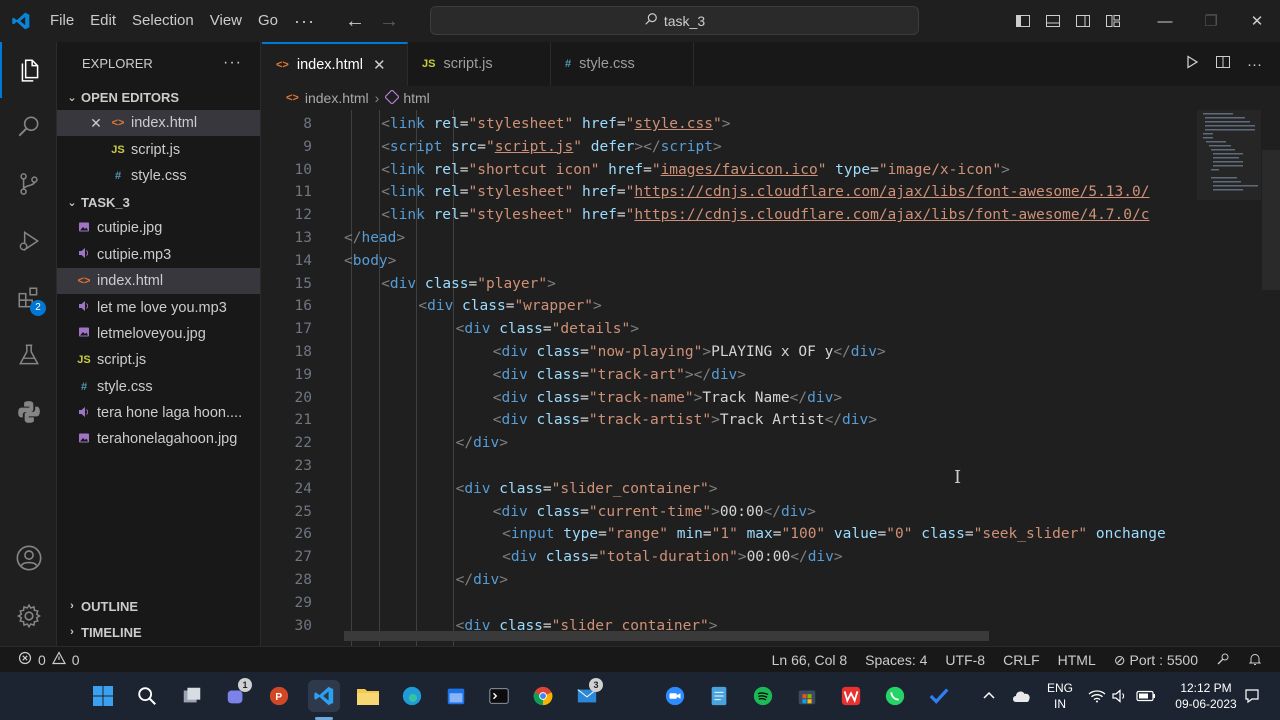 This screenshot has height=720, width=1280. Describe the element at coordinates (279, 696) in the screenshot. I see `powerpoint-icon: P` at that location.